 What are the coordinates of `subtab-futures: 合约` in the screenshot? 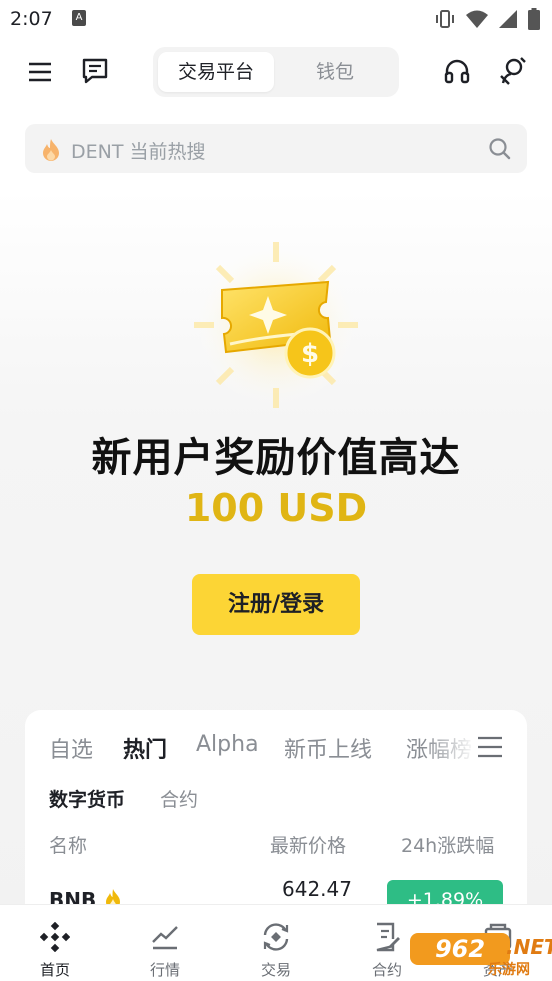 It's located at (179, 798).